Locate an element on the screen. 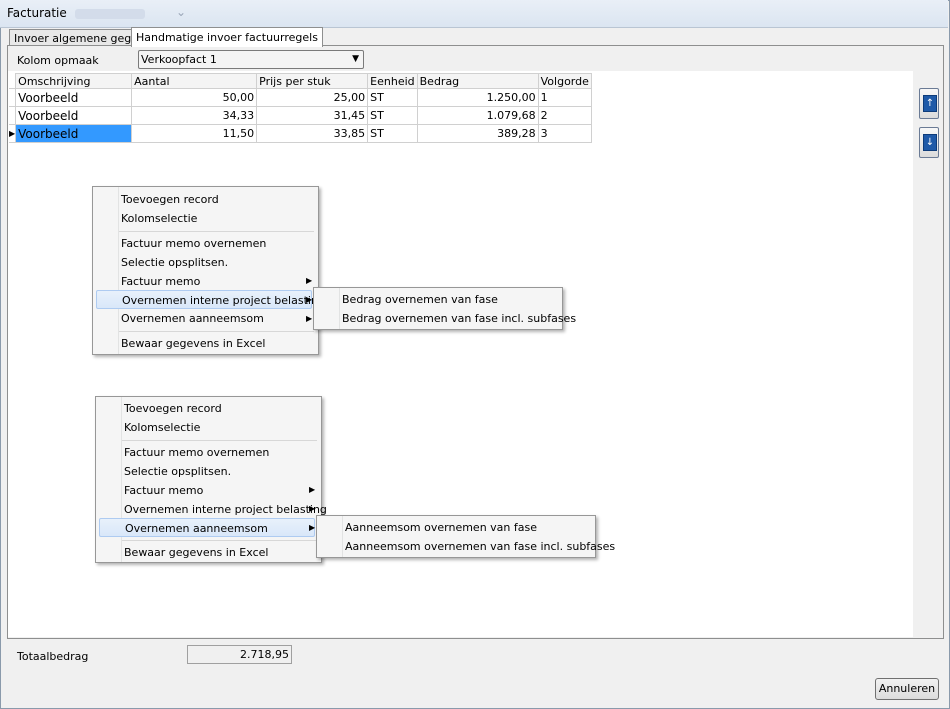 Image resolution: width=950 pixels, height=709 pixels. cell-volgorde: 1 is located at coordinates (564, 97).